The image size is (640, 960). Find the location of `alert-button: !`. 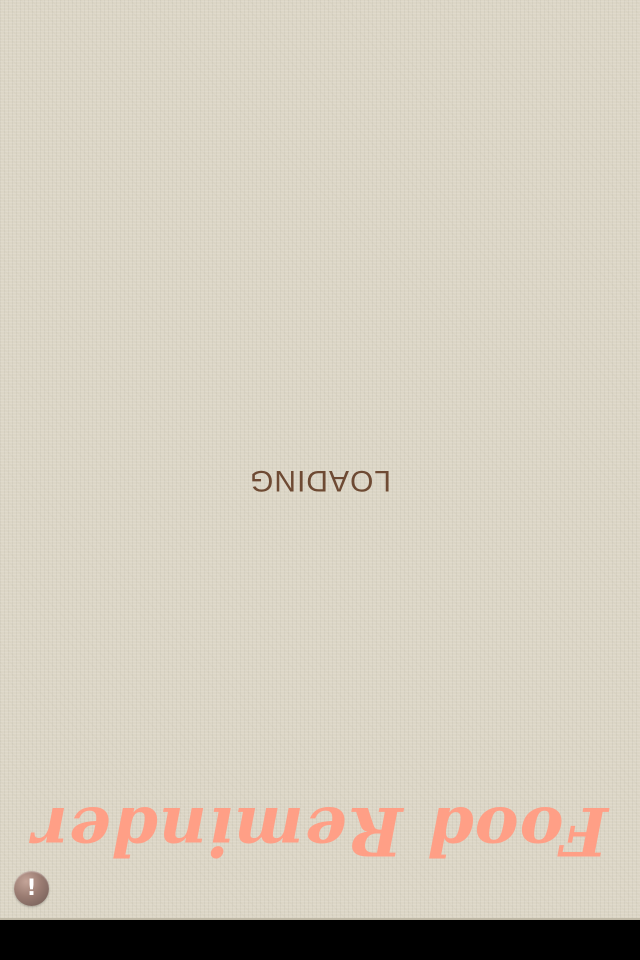

alert-button: ! is located at coordinates (31, 888).